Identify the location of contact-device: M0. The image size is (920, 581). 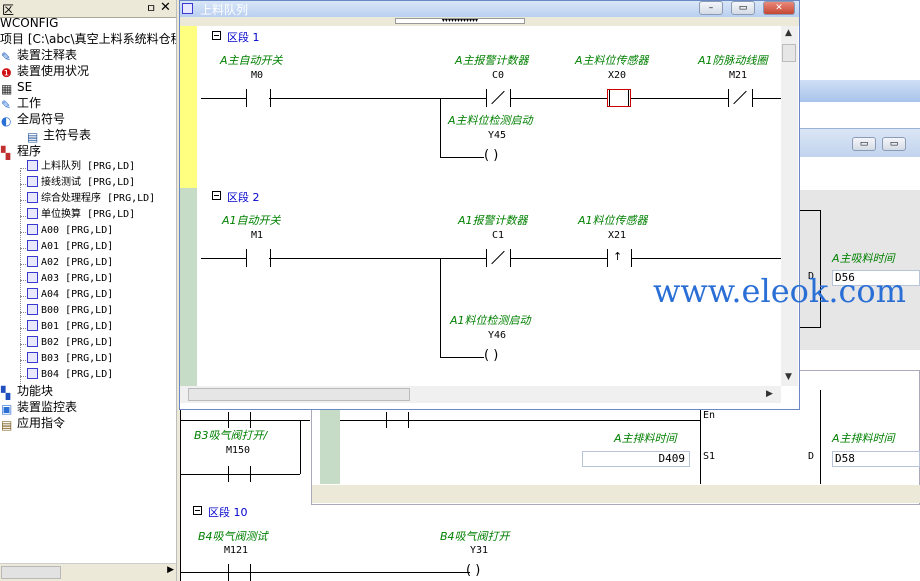
(257, 75).